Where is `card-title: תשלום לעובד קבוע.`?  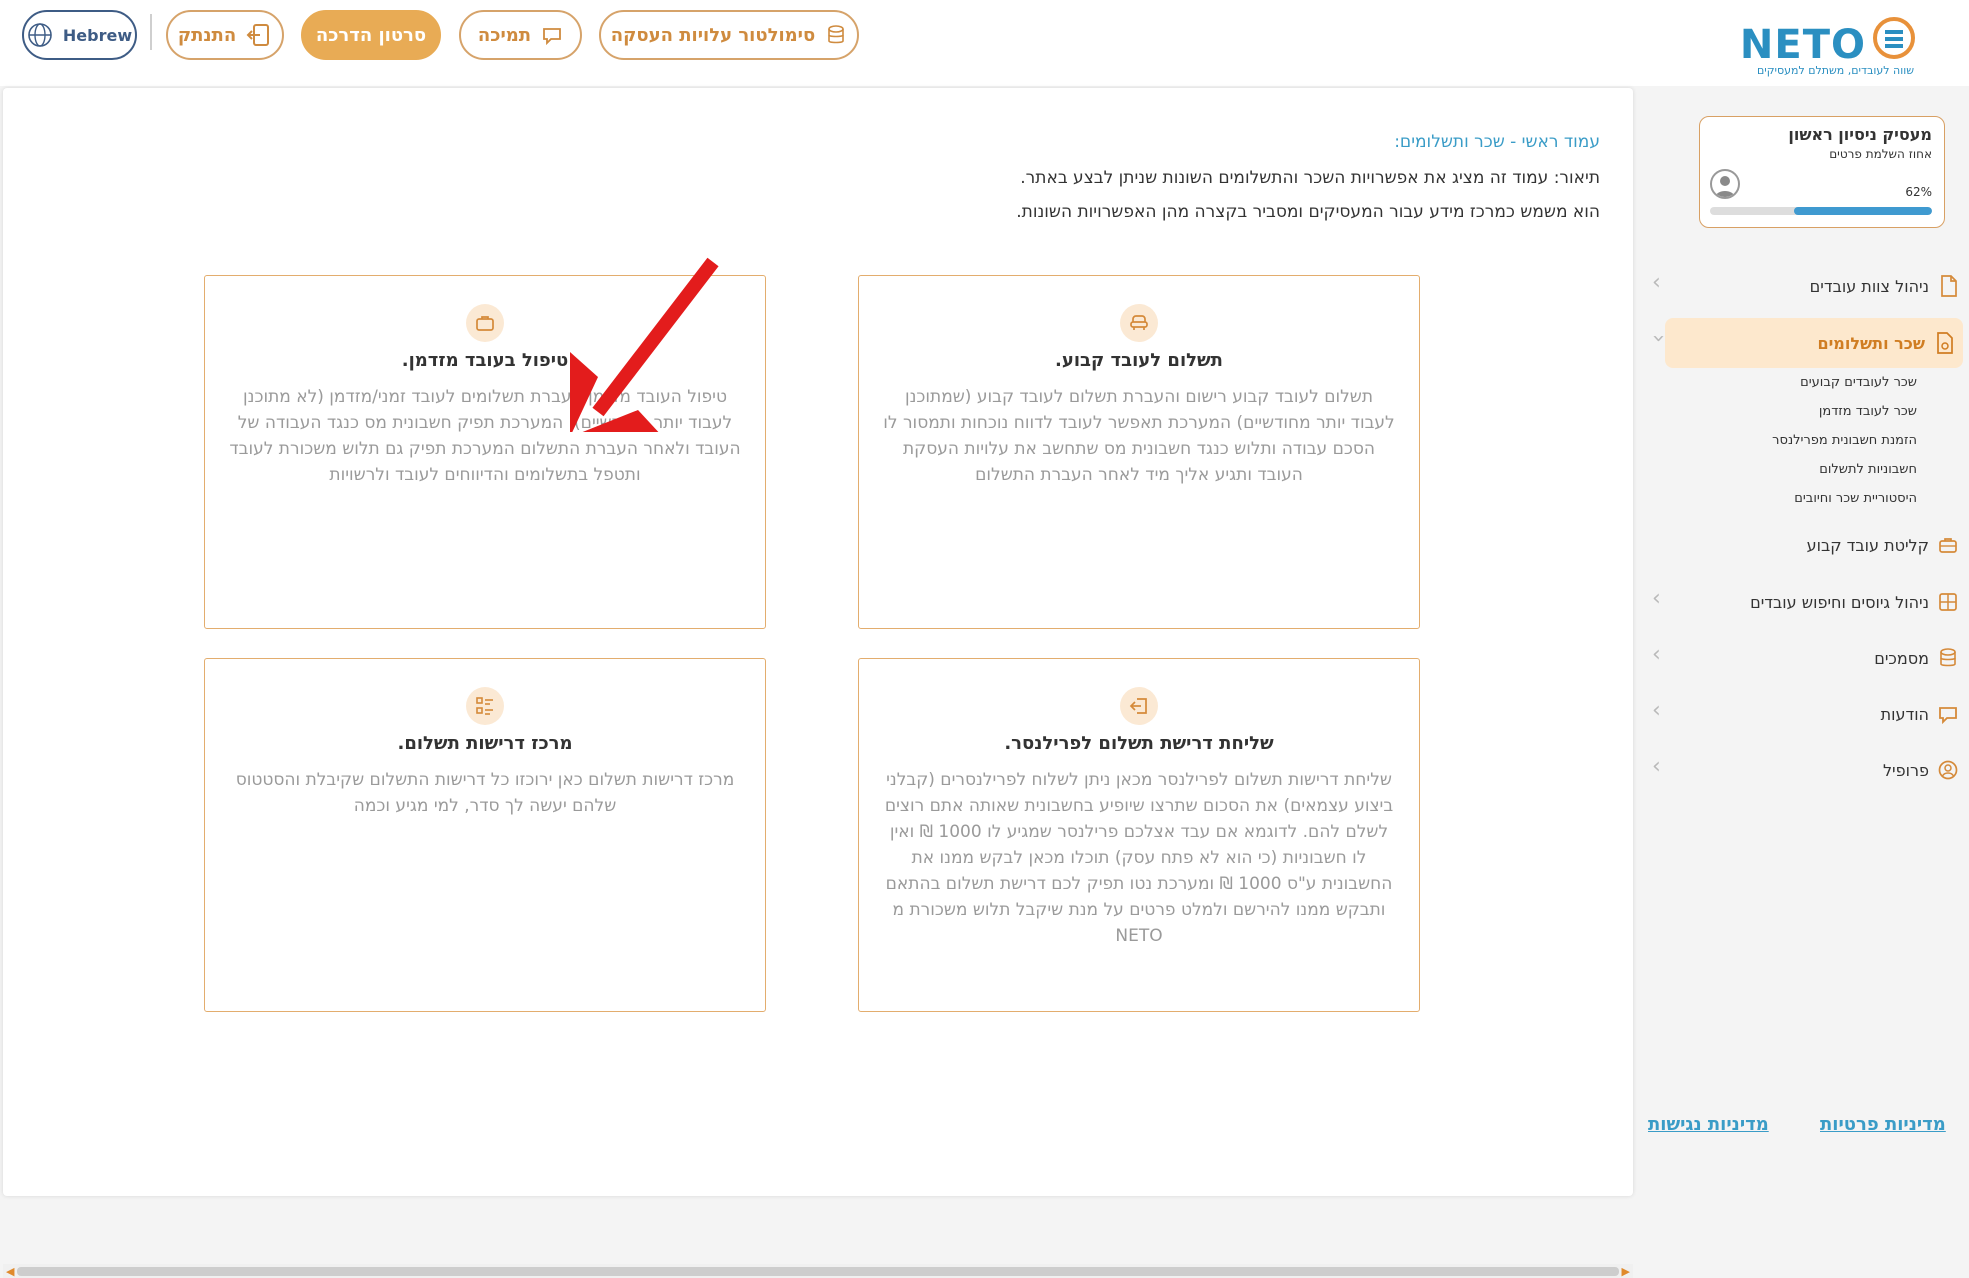
card-title: תשלום לעובד קבוע. is located at coordinates (1139, 360).